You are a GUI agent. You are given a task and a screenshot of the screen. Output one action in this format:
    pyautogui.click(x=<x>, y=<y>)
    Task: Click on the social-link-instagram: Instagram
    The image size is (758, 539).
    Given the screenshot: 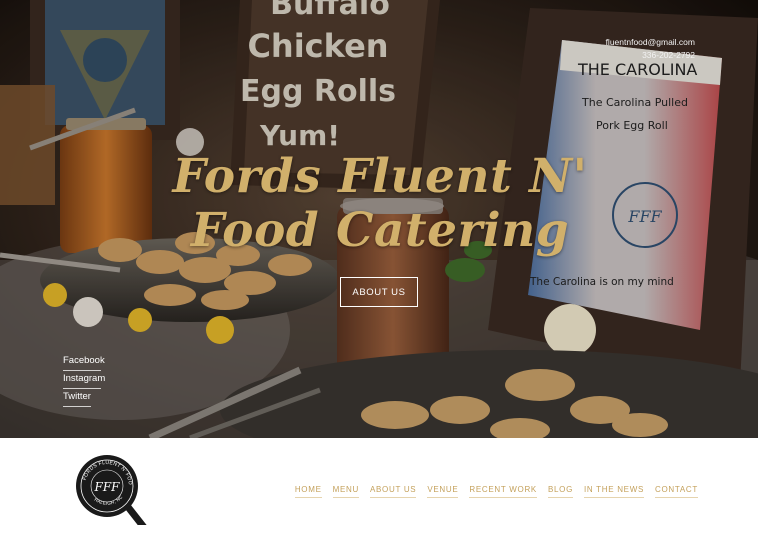 What is the action you would take?
    pyautogui.click(x=84, y=381)
    